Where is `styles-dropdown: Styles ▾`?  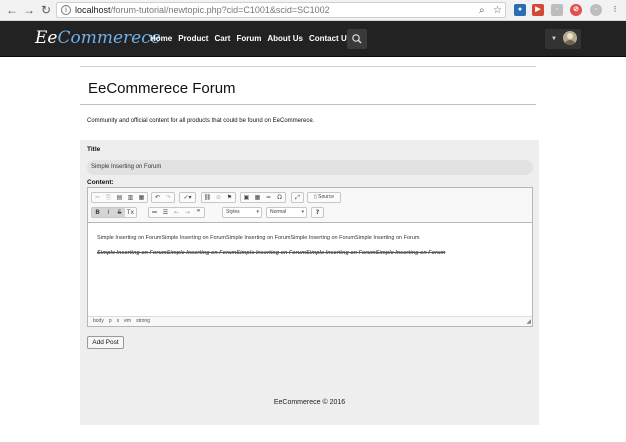 styles-dropdown: Styles ▾ is located at coordinates (242, 212).